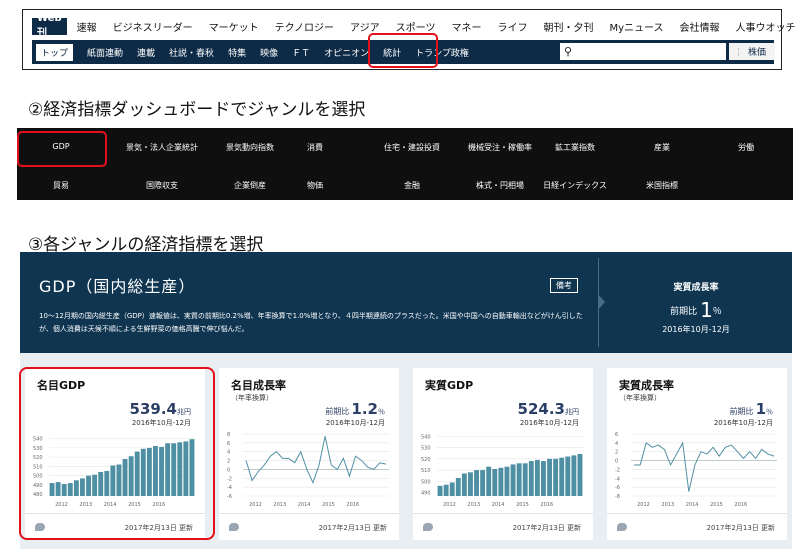  I want to click on nav-top-item: マーケット, so click(234, 26).